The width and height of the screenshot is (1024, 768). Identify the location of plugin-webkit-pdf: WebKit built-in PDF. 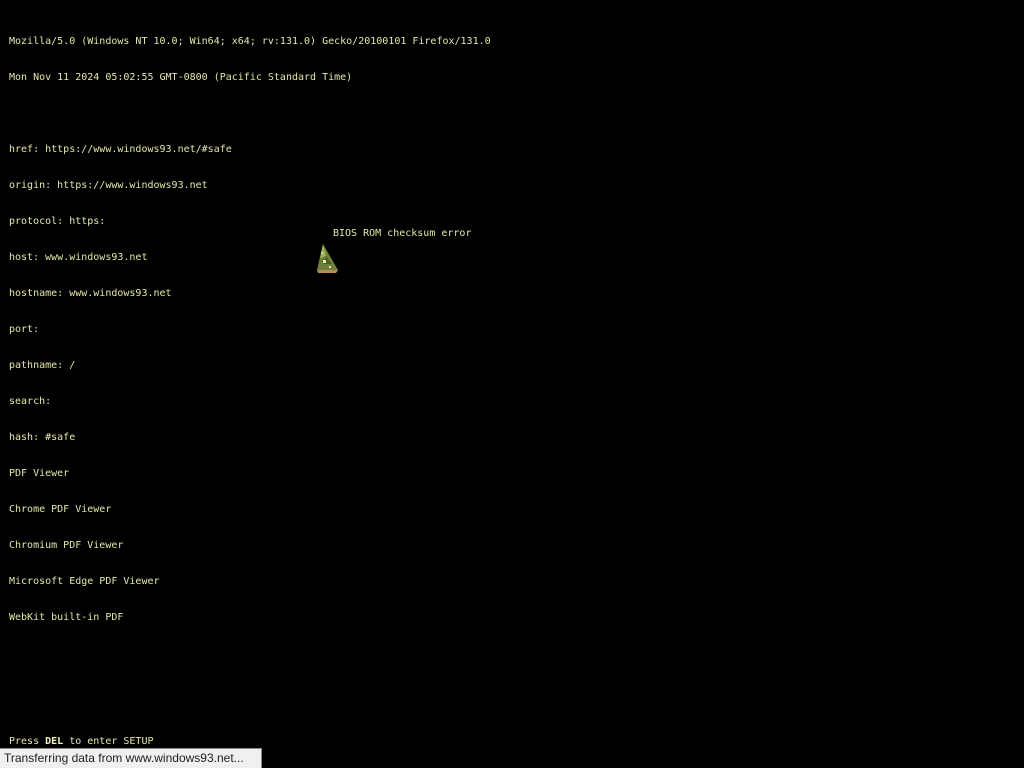
(66, 617).